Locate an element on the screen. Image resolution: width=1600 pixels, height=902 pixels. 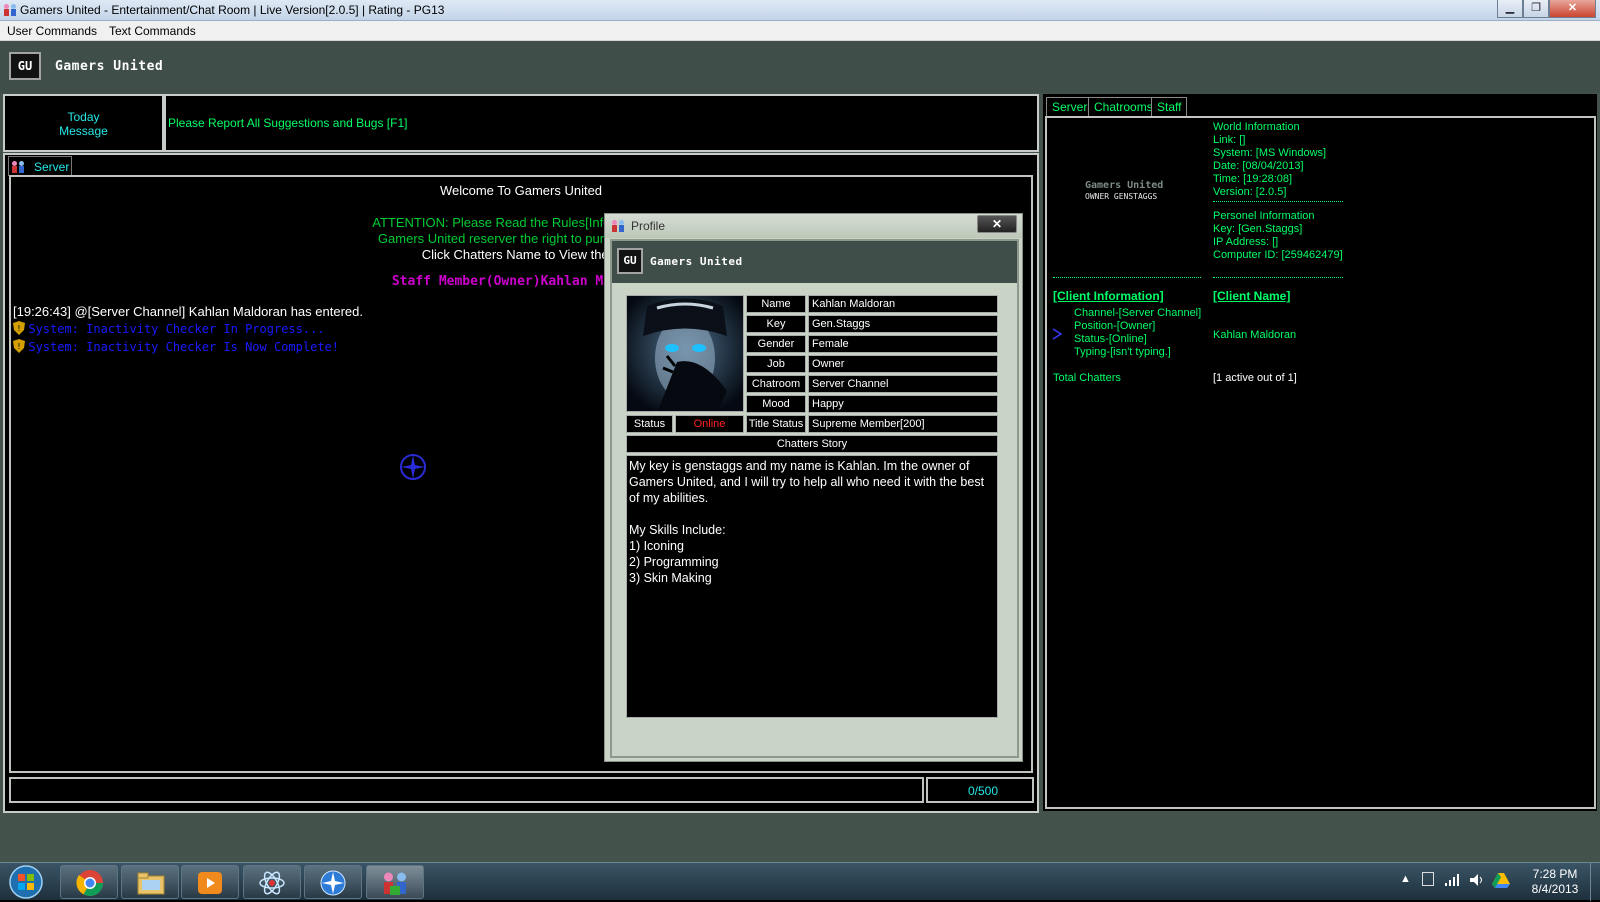
tab-label: Staff is located at coordinates (1169, 107).